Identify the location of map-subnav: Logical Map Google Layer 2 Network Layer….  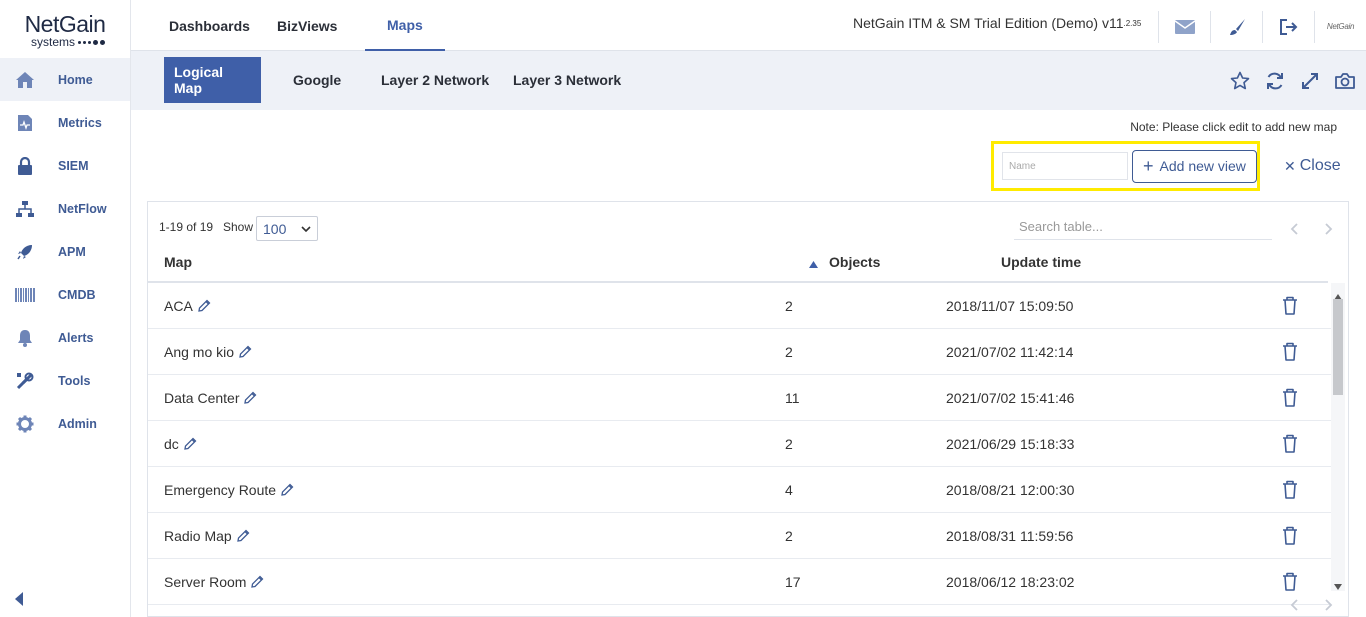
(748, 80).